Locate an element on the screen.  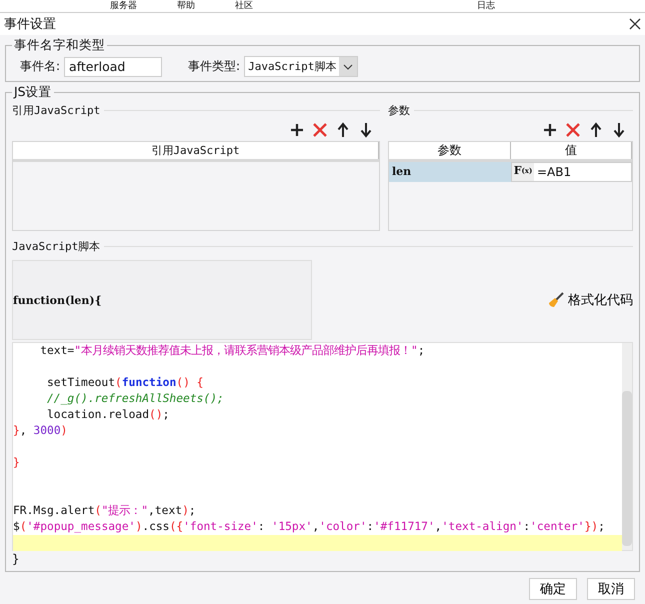
menu-item: 服务器 is located at coordinates (123, 6).